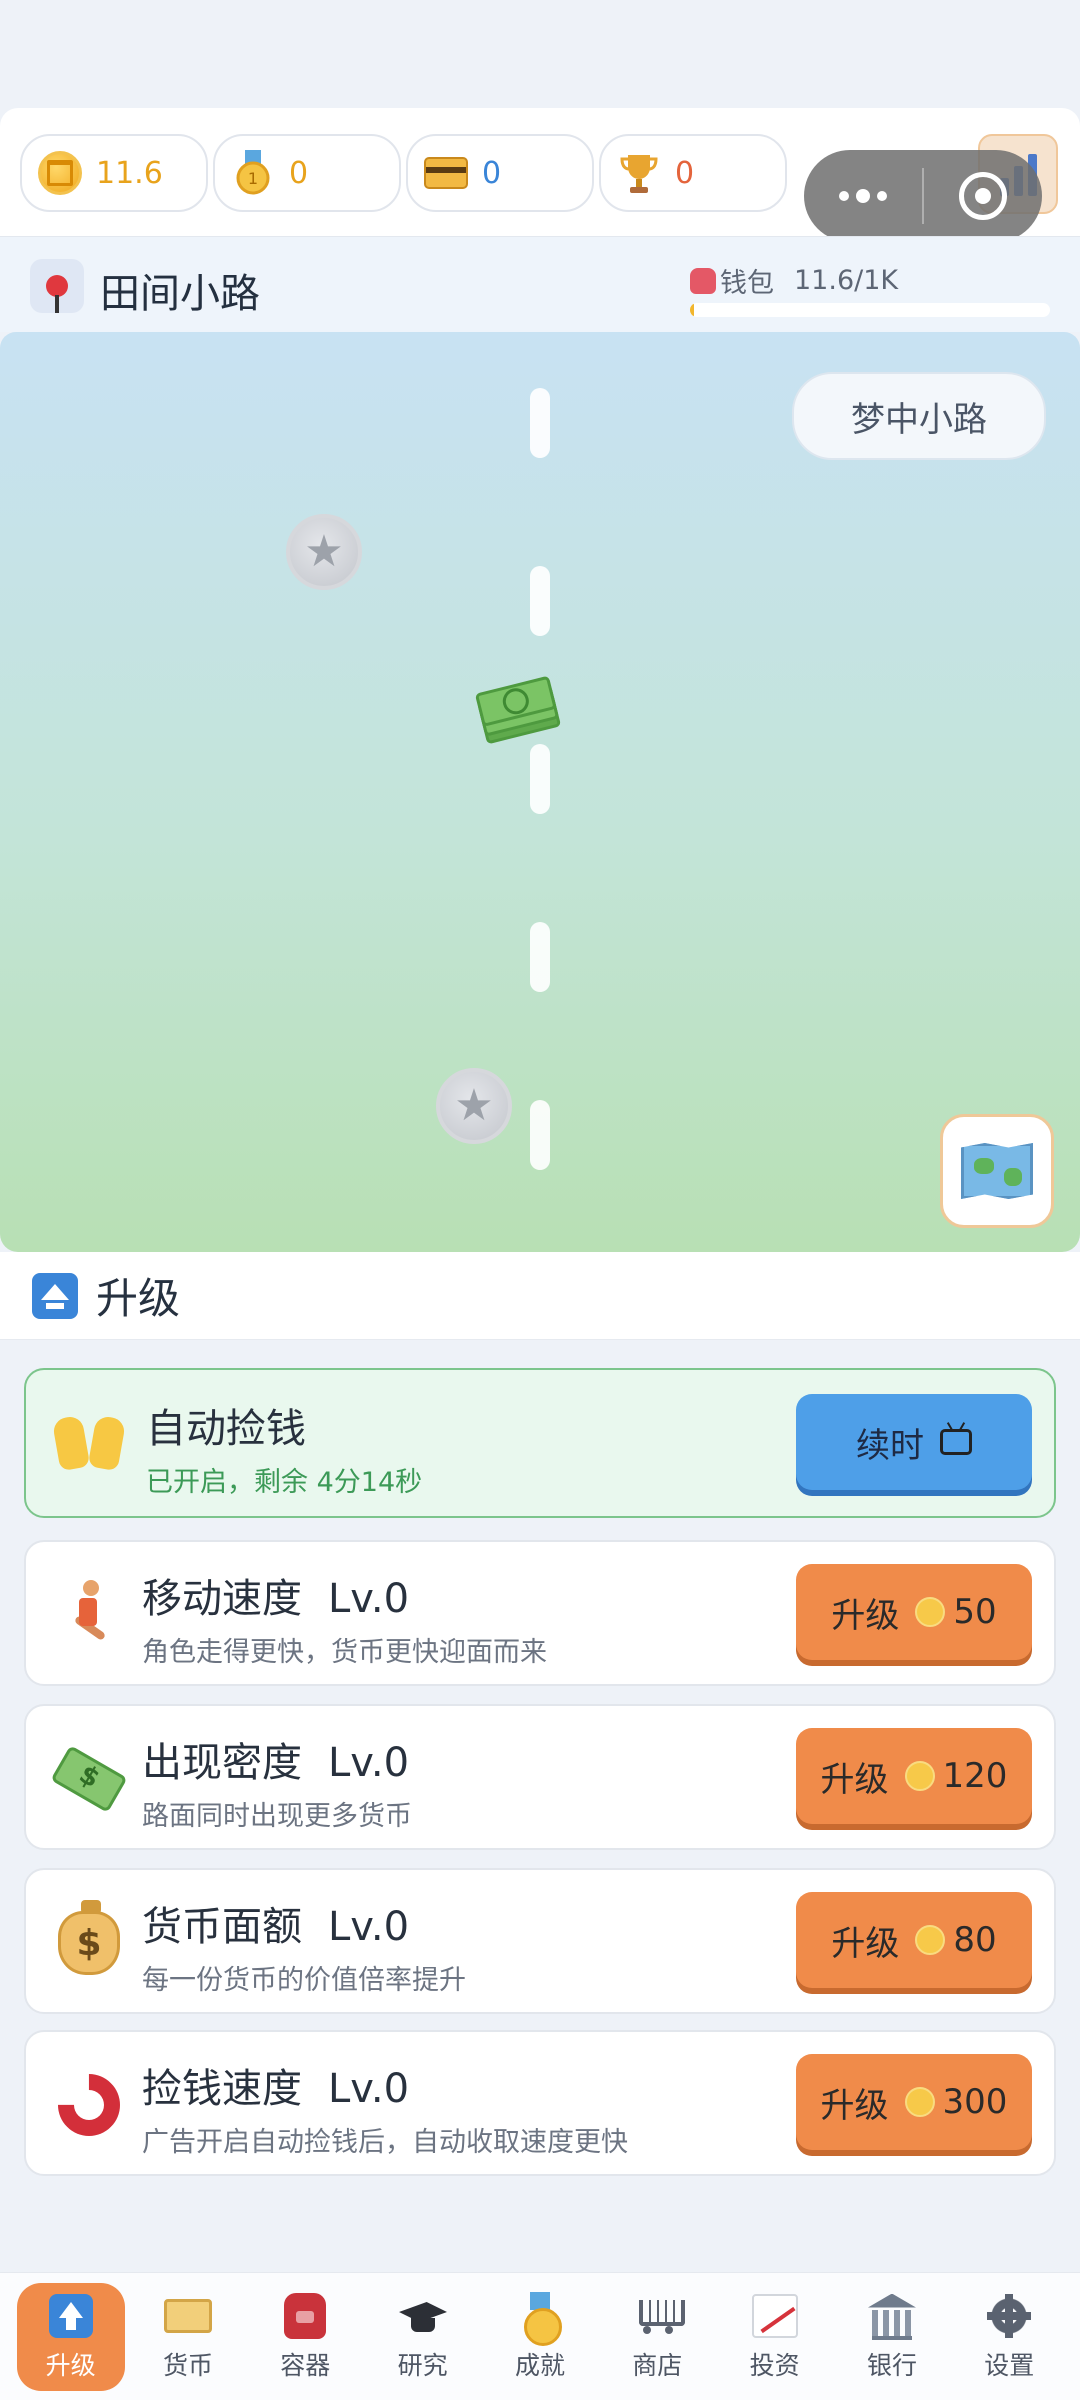  I want to click on upgrade-cost: 80, so click(975, 1940).